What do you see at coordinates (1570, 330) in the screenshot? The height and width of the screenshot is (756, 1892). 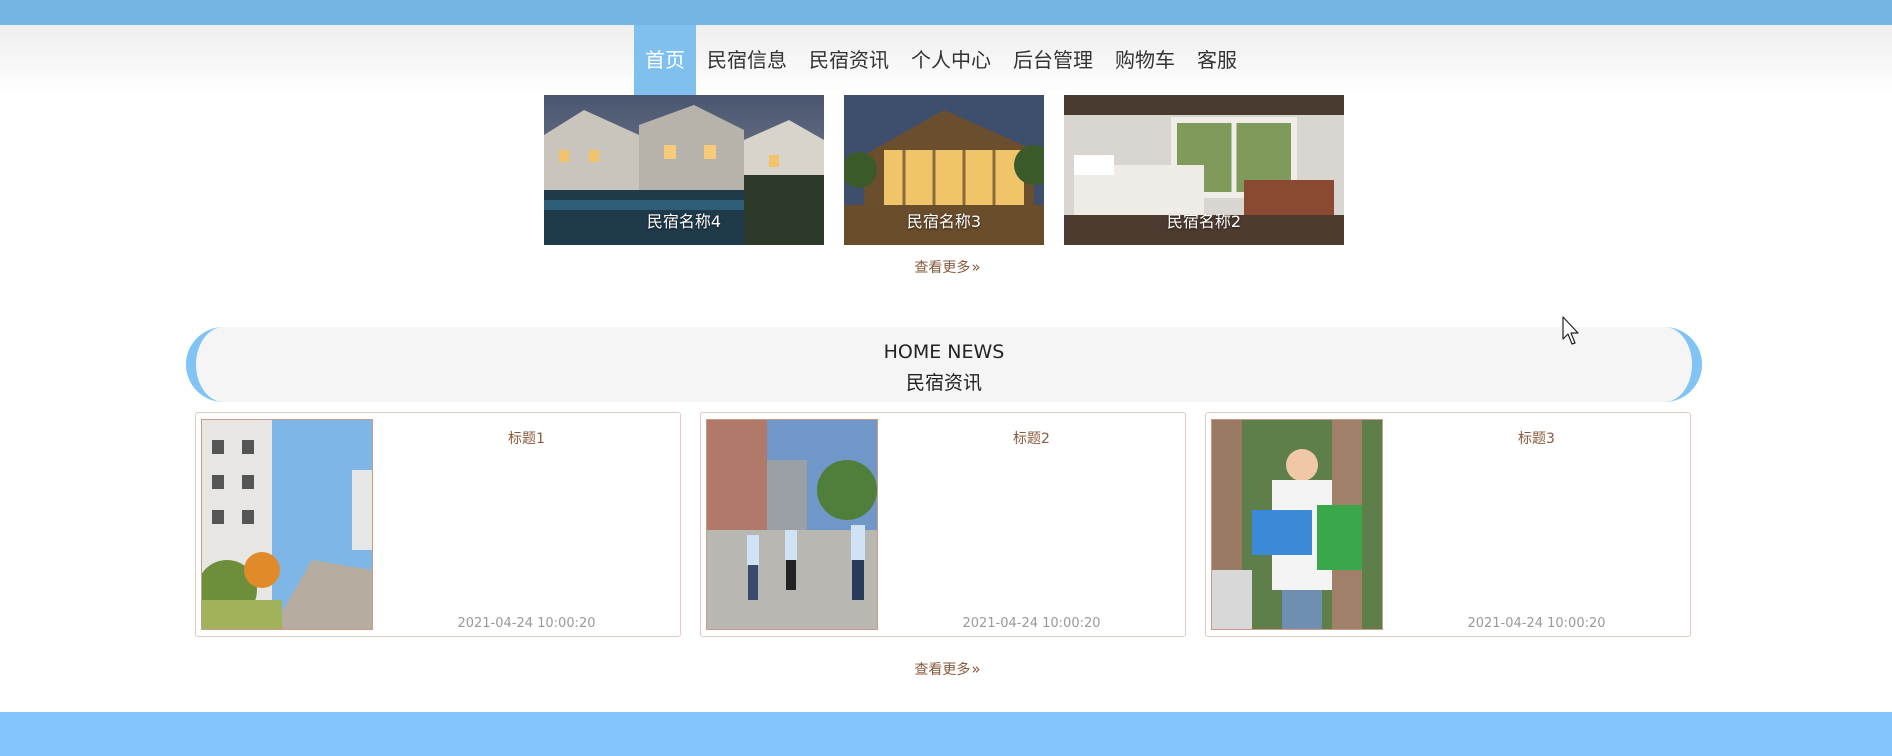 I see `mouse-cursor-icon` at bounding box center [1570, 330].